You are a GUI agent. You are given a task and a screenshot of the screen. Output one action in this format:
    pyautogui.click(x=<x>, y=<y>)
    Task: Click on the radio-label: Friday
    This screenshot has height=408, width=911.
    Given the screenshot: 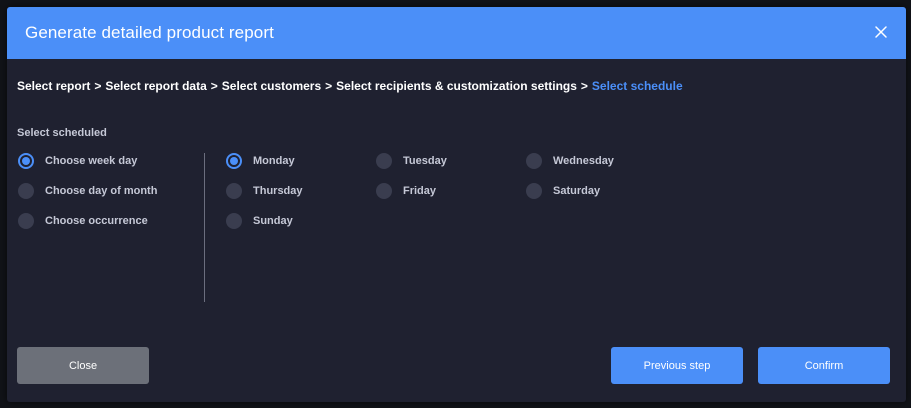 What is the action you would take?
    pyautogui.click(x=420, y=191)
    